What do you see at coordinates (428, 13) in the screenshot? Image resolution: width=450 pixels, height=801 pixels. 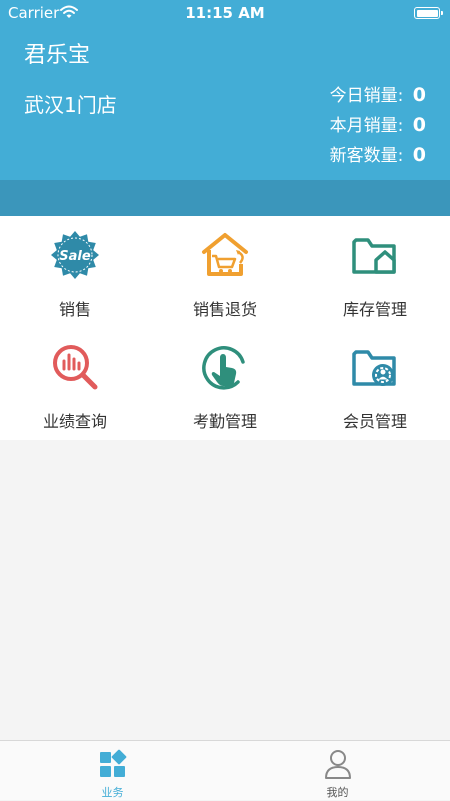 I see `battery-icon` at bounding box center [428, 13].